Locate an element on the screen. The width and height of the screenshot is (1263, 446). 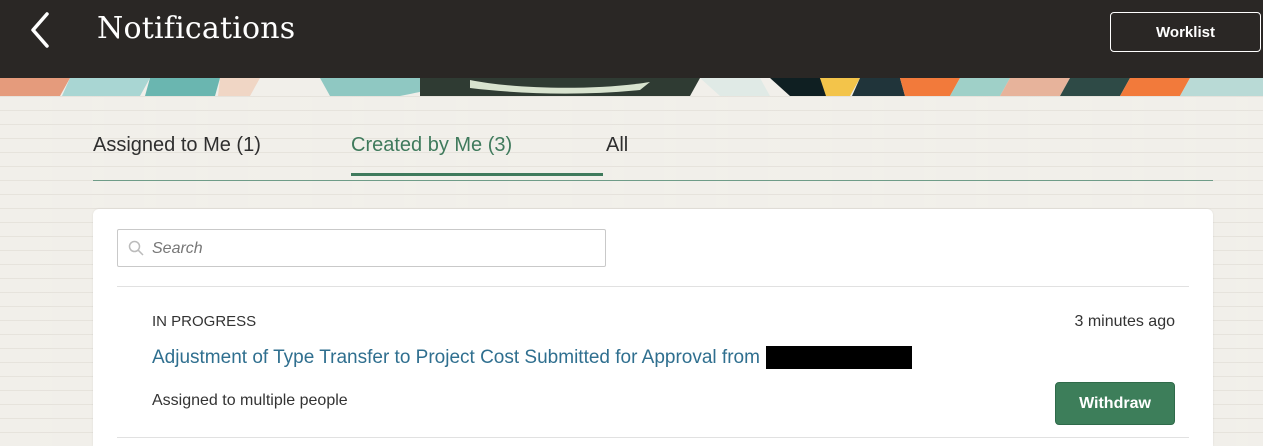
assigned-to-text: Assigned to multiple people is located at coordinates (250, 400).